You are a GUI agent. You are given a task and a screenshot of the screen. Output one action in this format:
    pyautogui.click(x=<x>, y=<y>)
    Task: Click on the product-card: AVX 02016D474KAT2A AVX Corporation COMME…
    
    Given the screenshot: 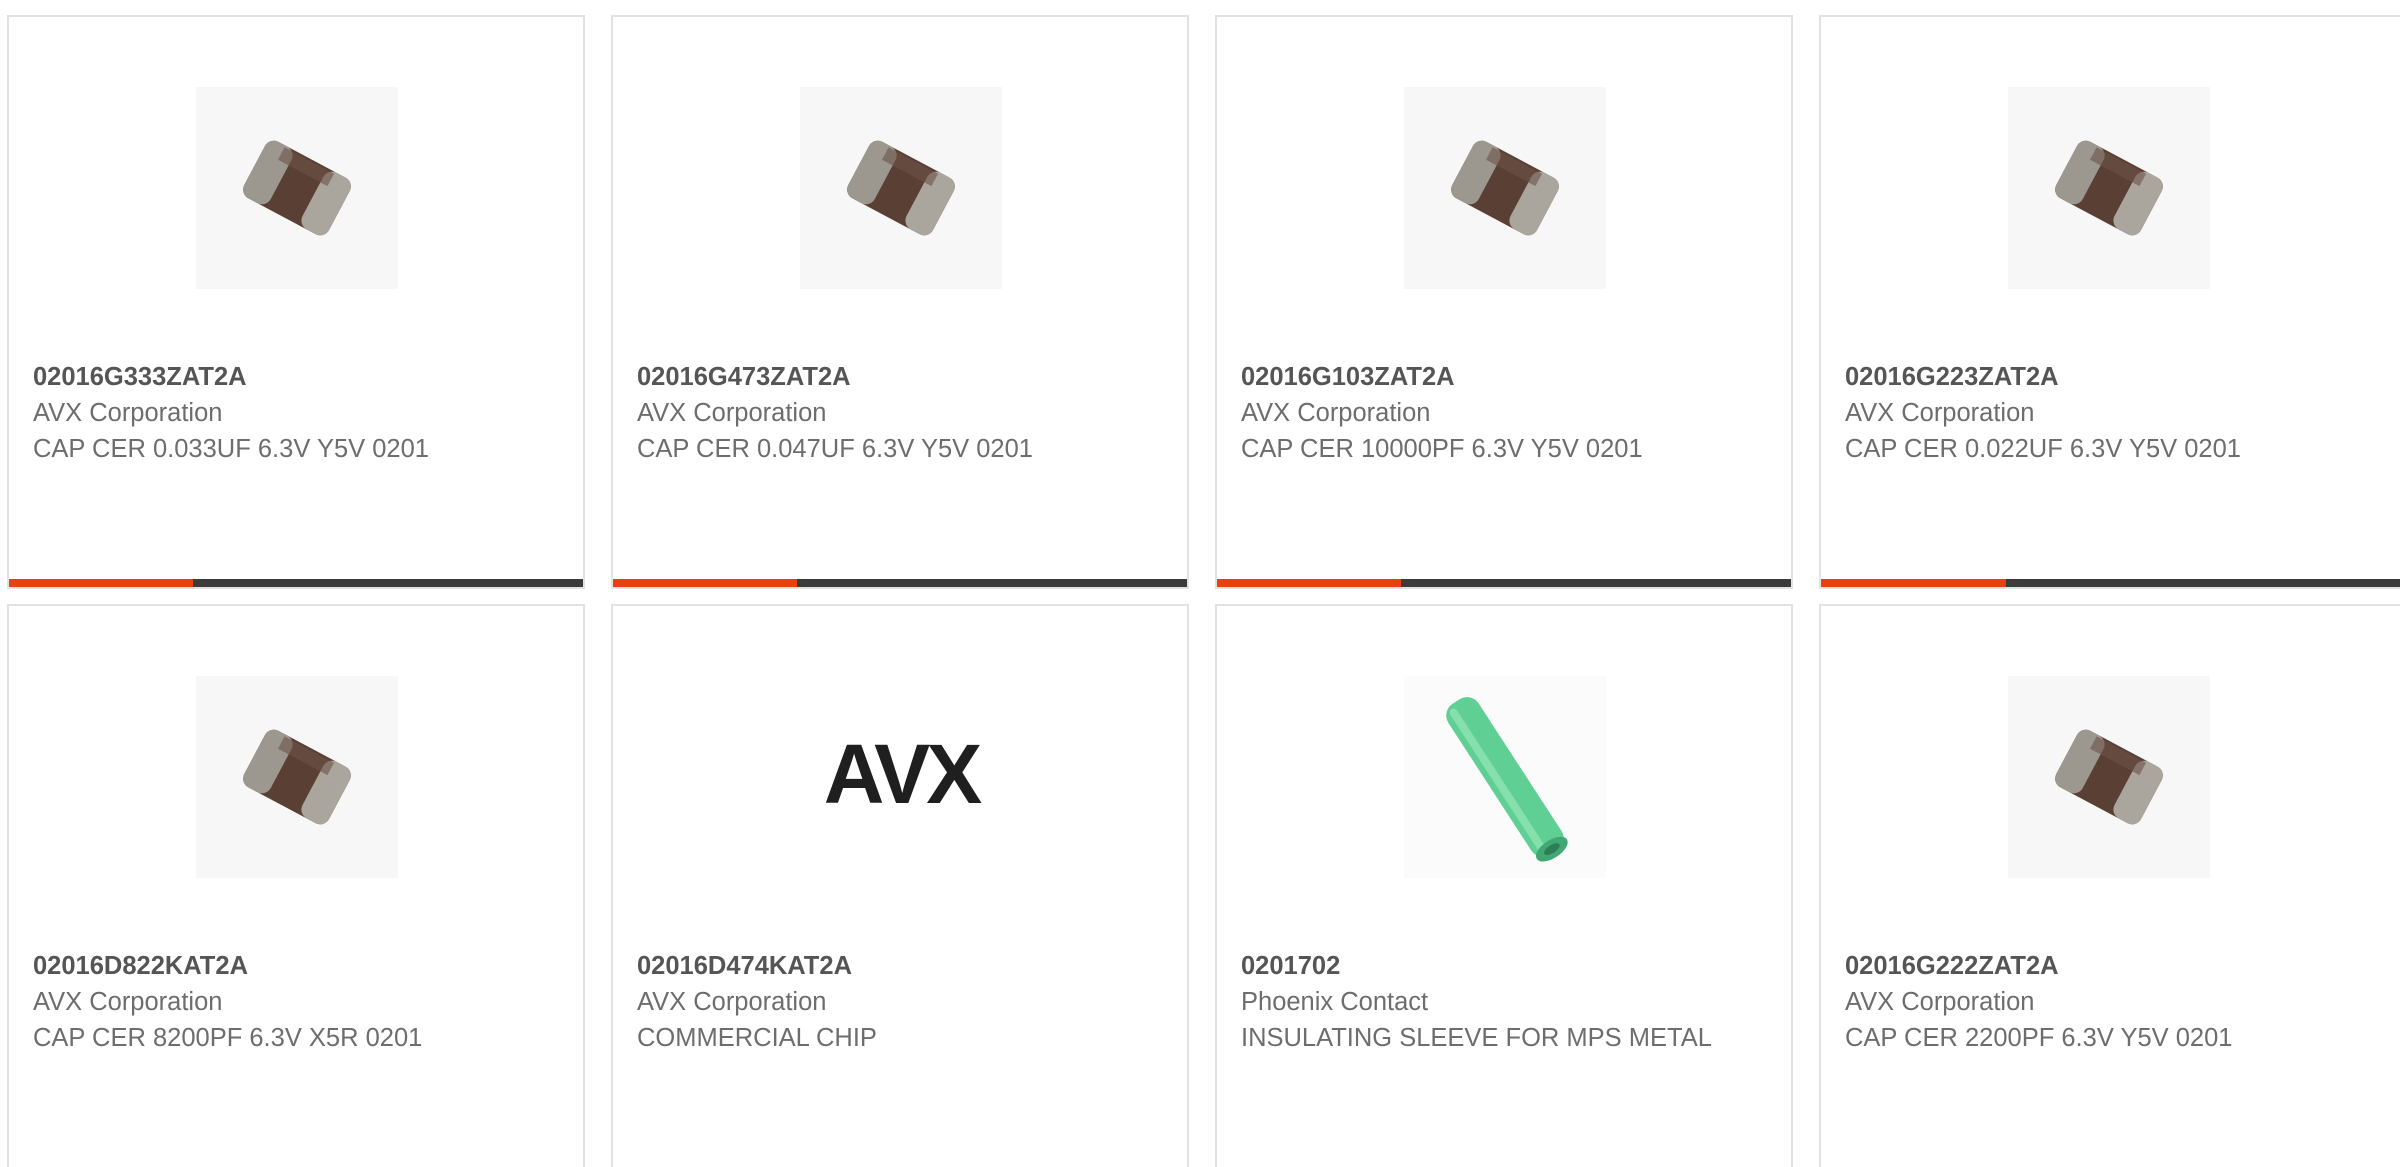 What is the action you would take?
    pyautogui.click(x=900, y=885)
    